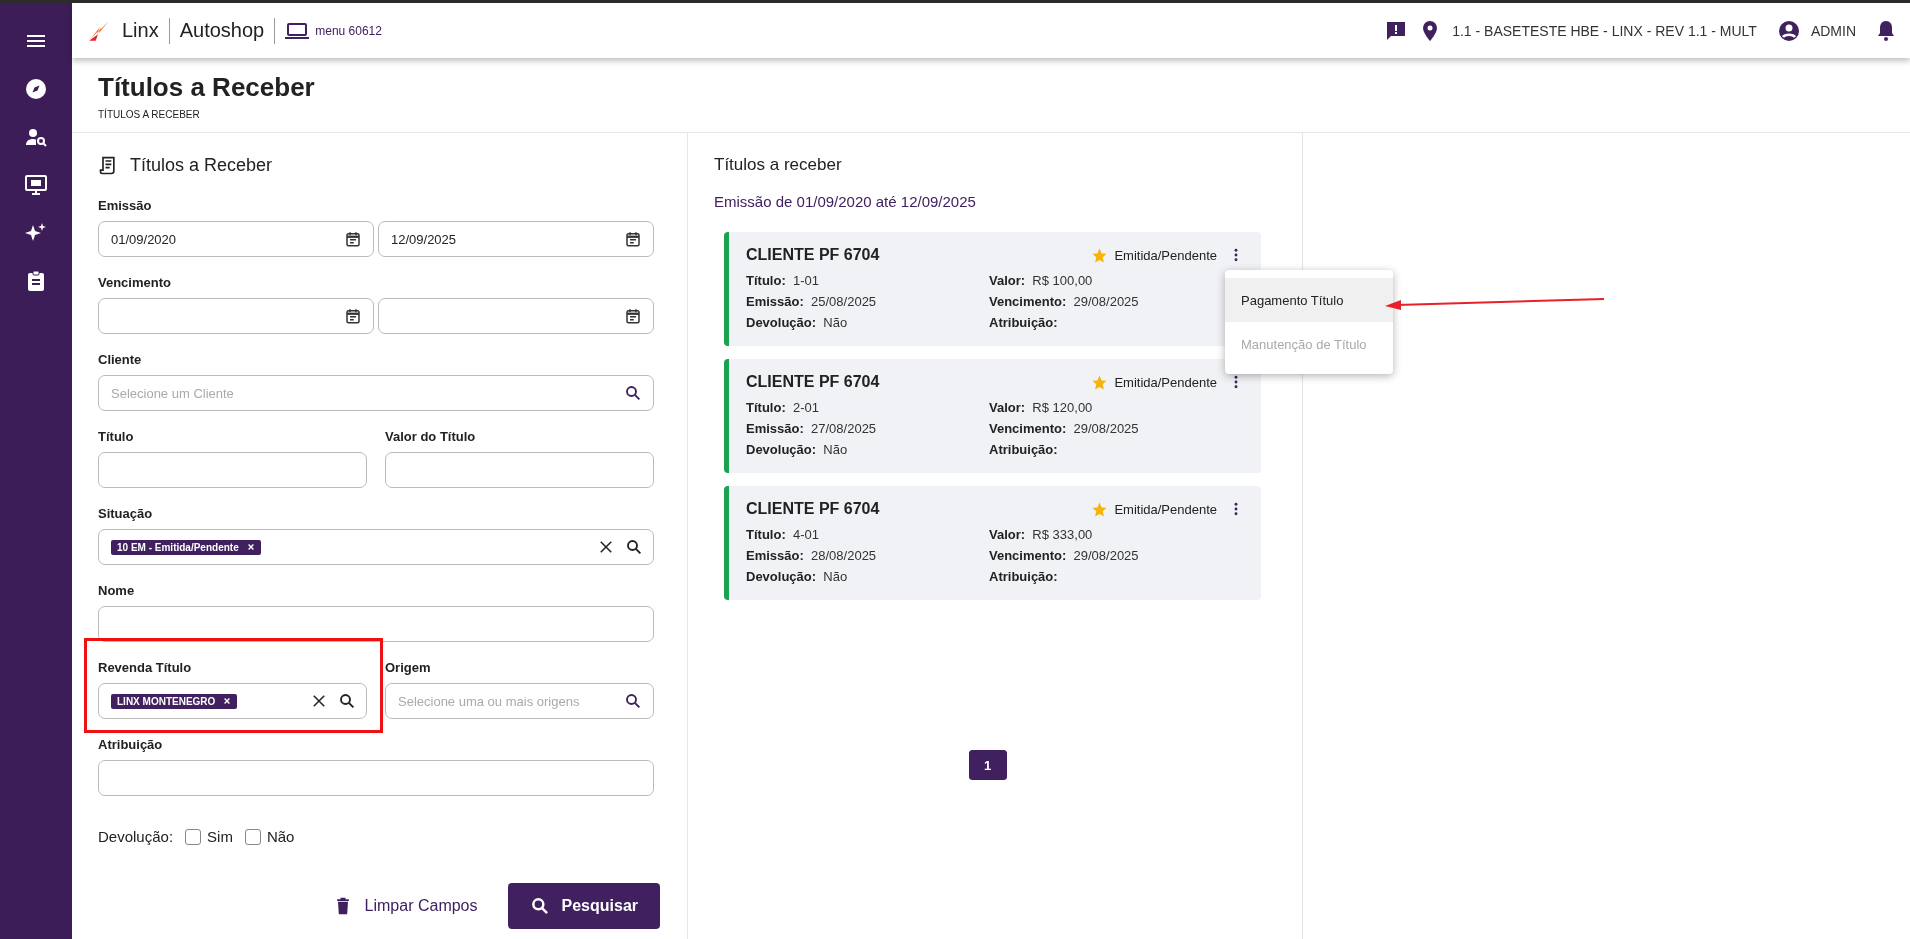 This screenshot has width=1910, height=939. Describe the element at coordinates (516, 239) in the screenshot. I see `date-field: 12/09/2025` at that location.